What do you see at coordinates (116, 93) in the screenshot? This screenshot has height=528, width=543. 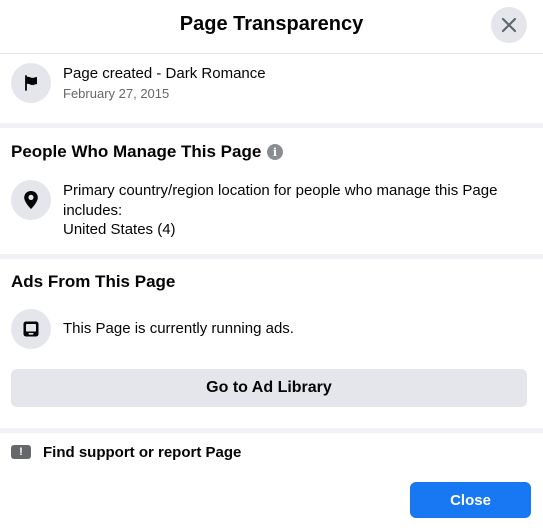 I see `page-created-date: February 27, 2015` at bounding box center [116, 93].